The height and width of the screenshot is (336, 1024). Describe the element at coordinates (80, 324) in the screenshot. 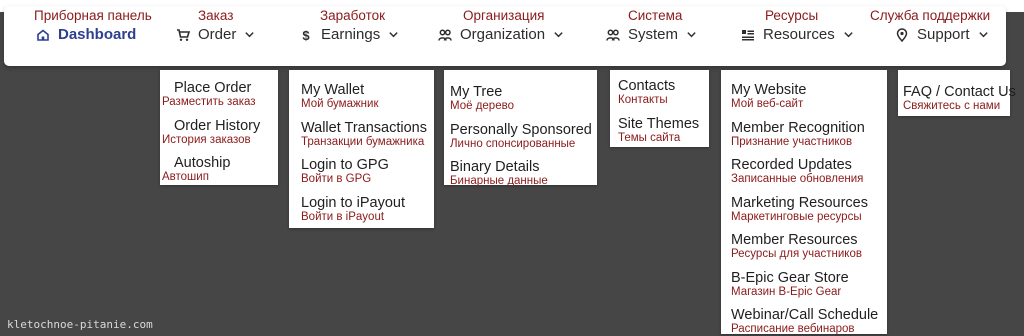

I see `watermark-text: kletochnoe-pitanie.com` at that location.